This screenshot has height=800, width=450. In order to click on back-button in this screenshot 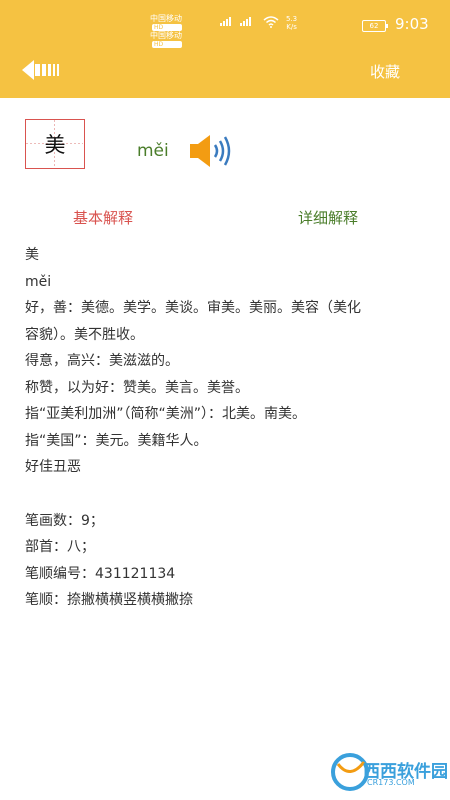, I will do `click(42, 70)`.